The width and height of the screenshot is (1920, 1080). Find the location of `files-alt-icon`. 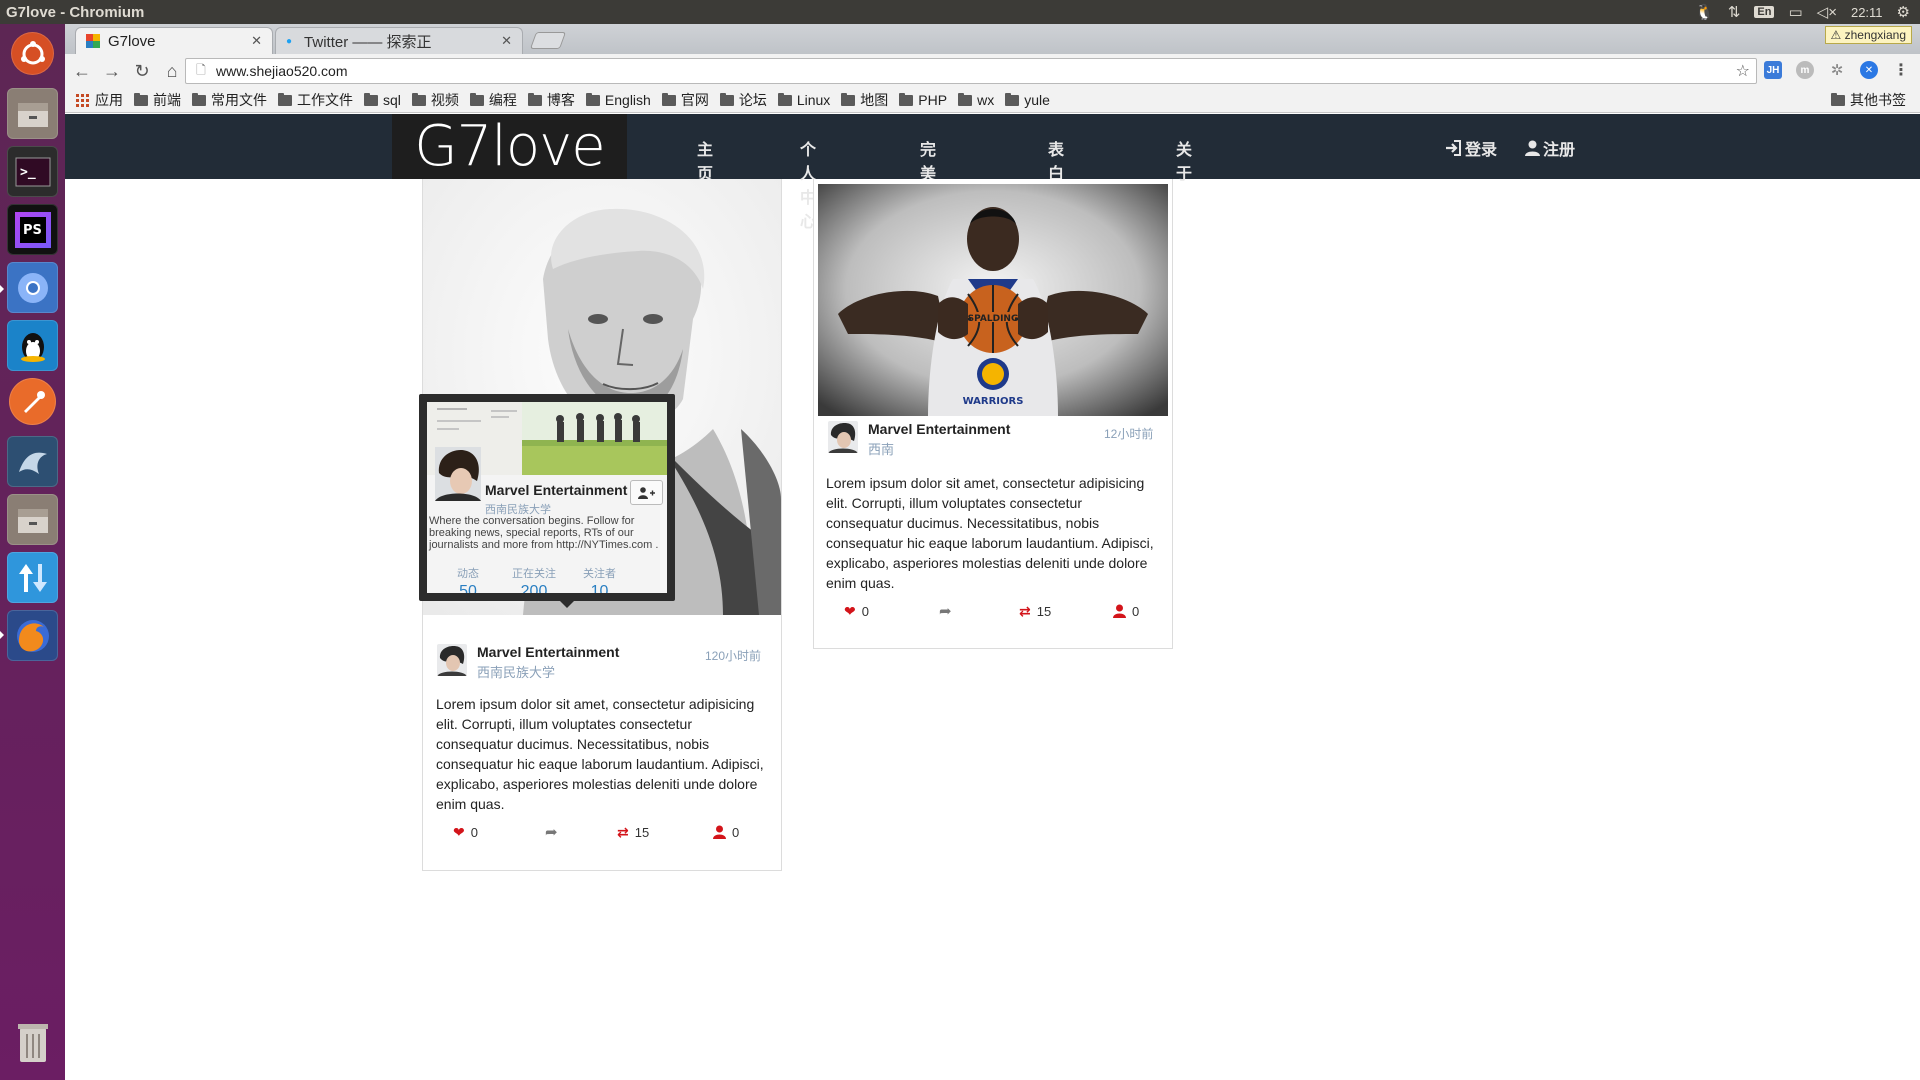

files-alt-icon is located at coordinates (32, 519).